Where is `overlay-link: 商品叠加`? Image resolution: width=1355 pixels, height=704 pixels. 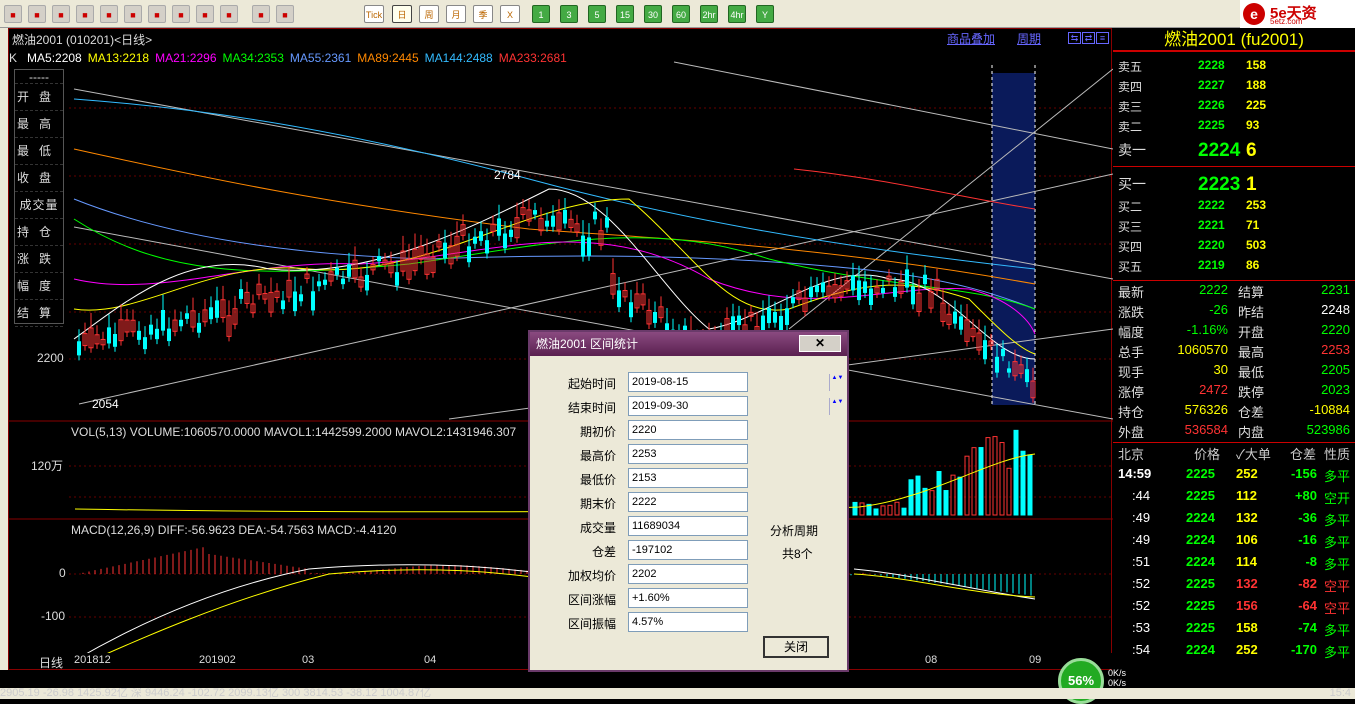 overlay-link: 商品叠加 is located at coordinates (971, 38).